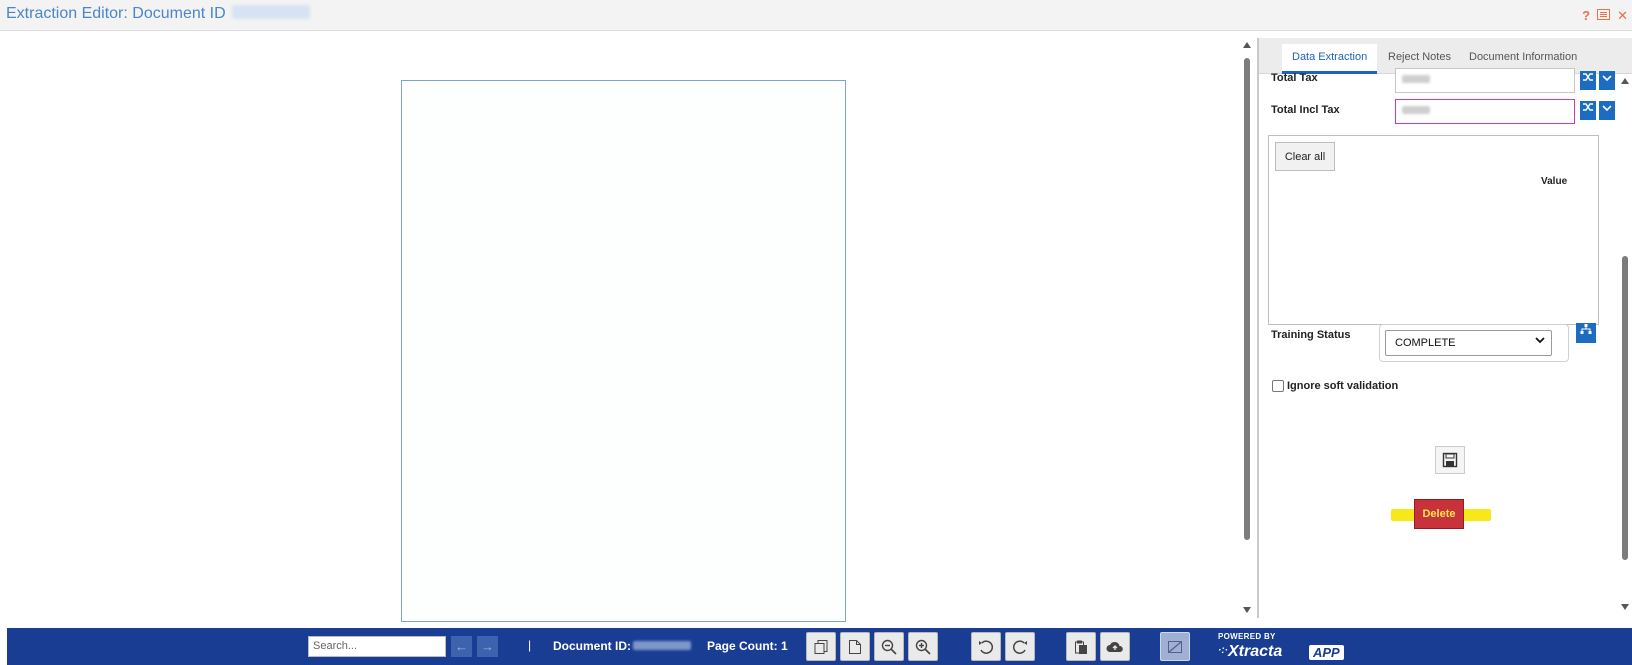 This screenshot has width=1632, height=665. Describe the element at coordinates (1485, 80) in the screenshot. I see `total-tax-input` at that location.